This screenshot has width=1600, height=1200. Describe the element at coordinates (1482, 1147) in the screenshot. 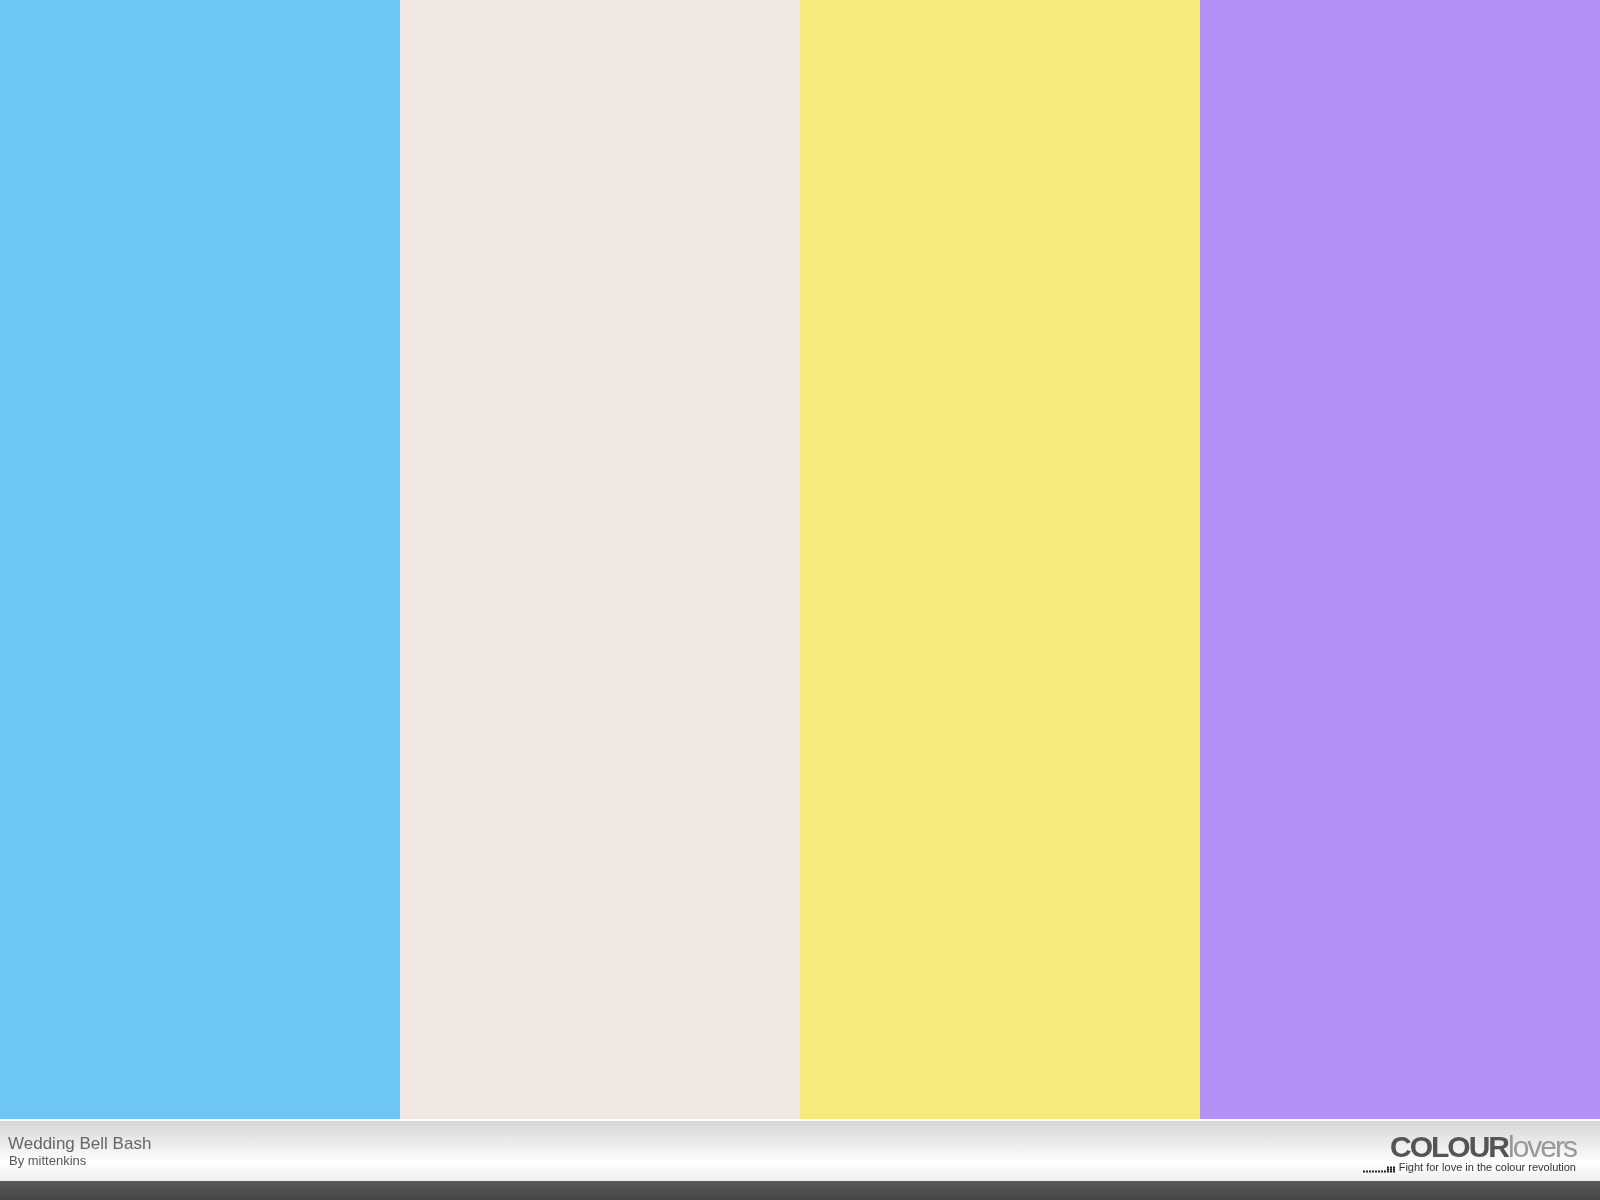

I see `logo-wordmark: COLOURlovers` at that location.